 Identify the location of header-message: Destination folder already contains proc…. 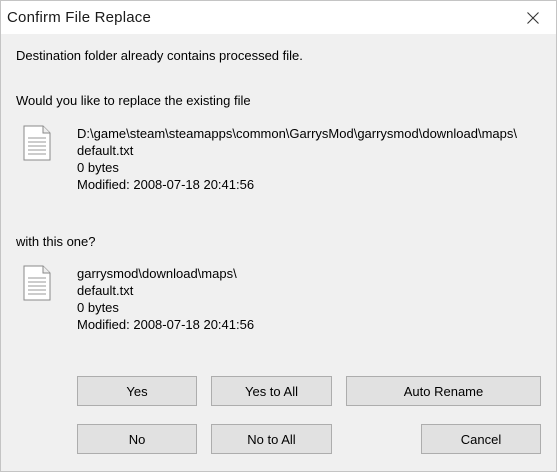
(159, 55).